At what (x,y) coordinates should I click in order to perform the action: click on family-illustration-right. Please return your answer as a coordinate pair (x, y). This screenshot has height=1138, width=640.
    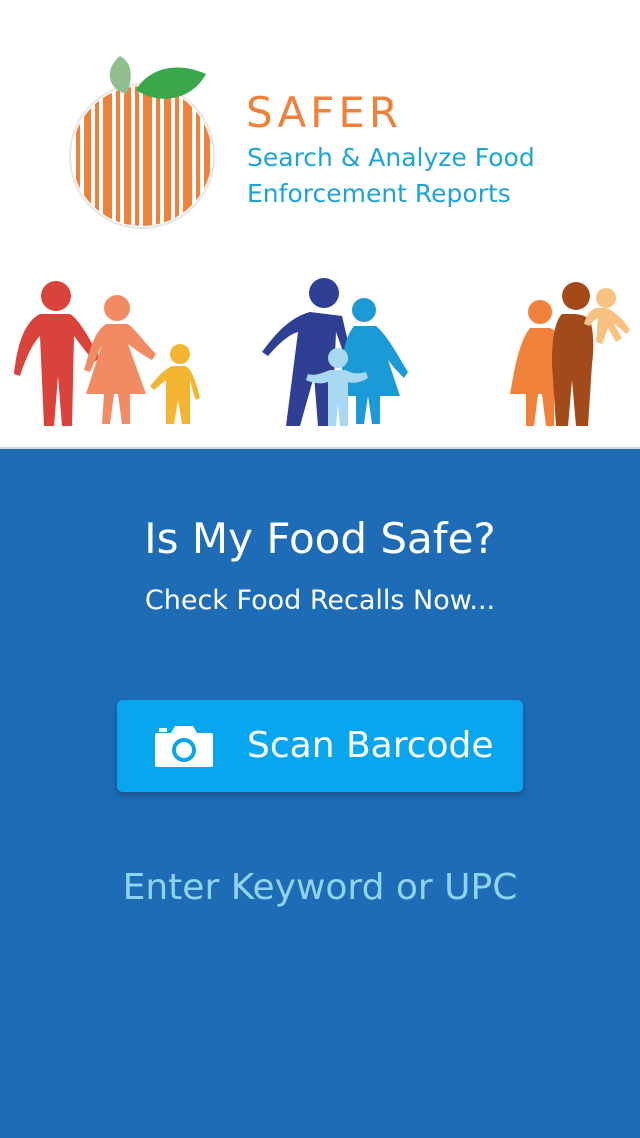
    Looking at the image, I should click on (570, 354).